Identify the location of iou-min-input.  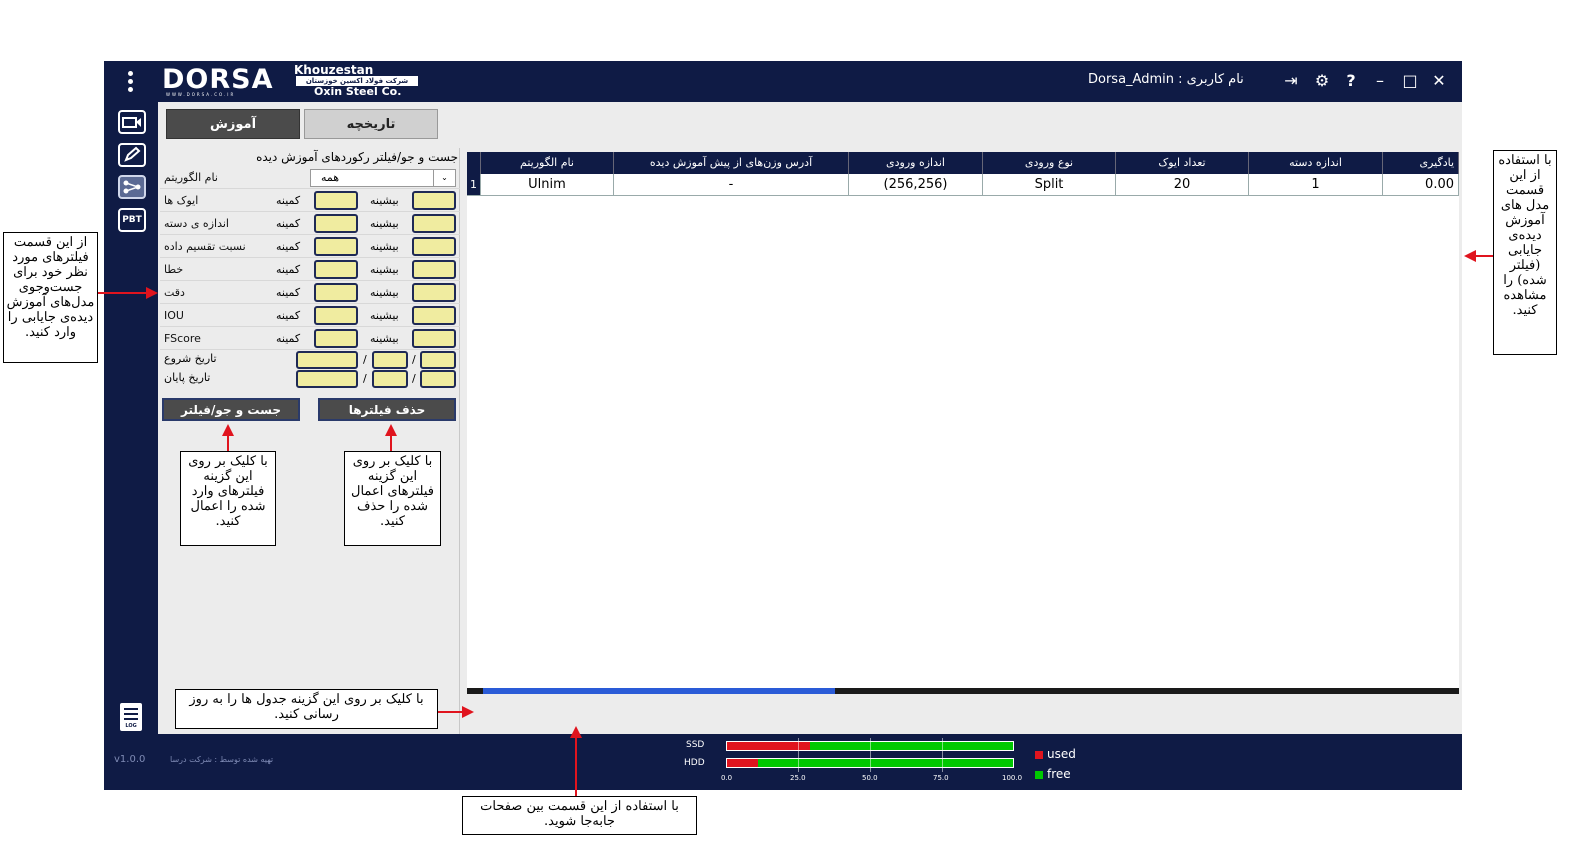
(336, 315).